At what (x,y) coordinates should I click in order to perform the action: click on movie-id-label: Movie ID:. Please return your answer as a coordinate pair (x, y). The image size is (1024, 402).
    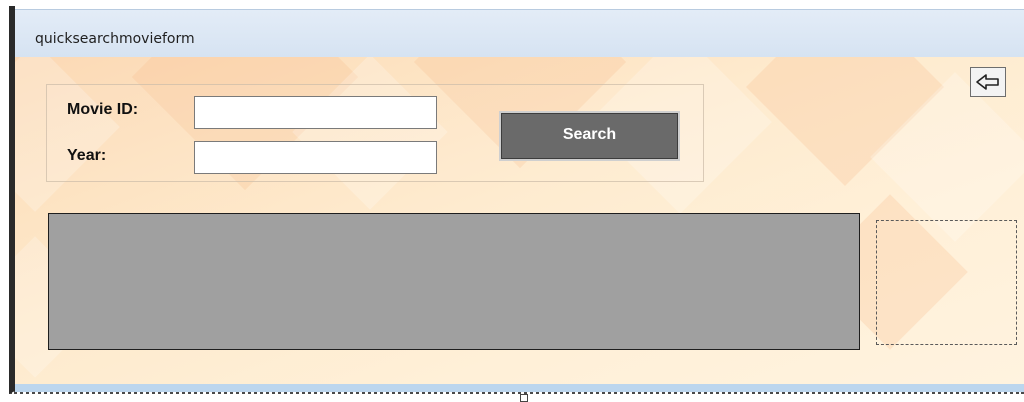
    Looking at the image, I should click on (103, 109).